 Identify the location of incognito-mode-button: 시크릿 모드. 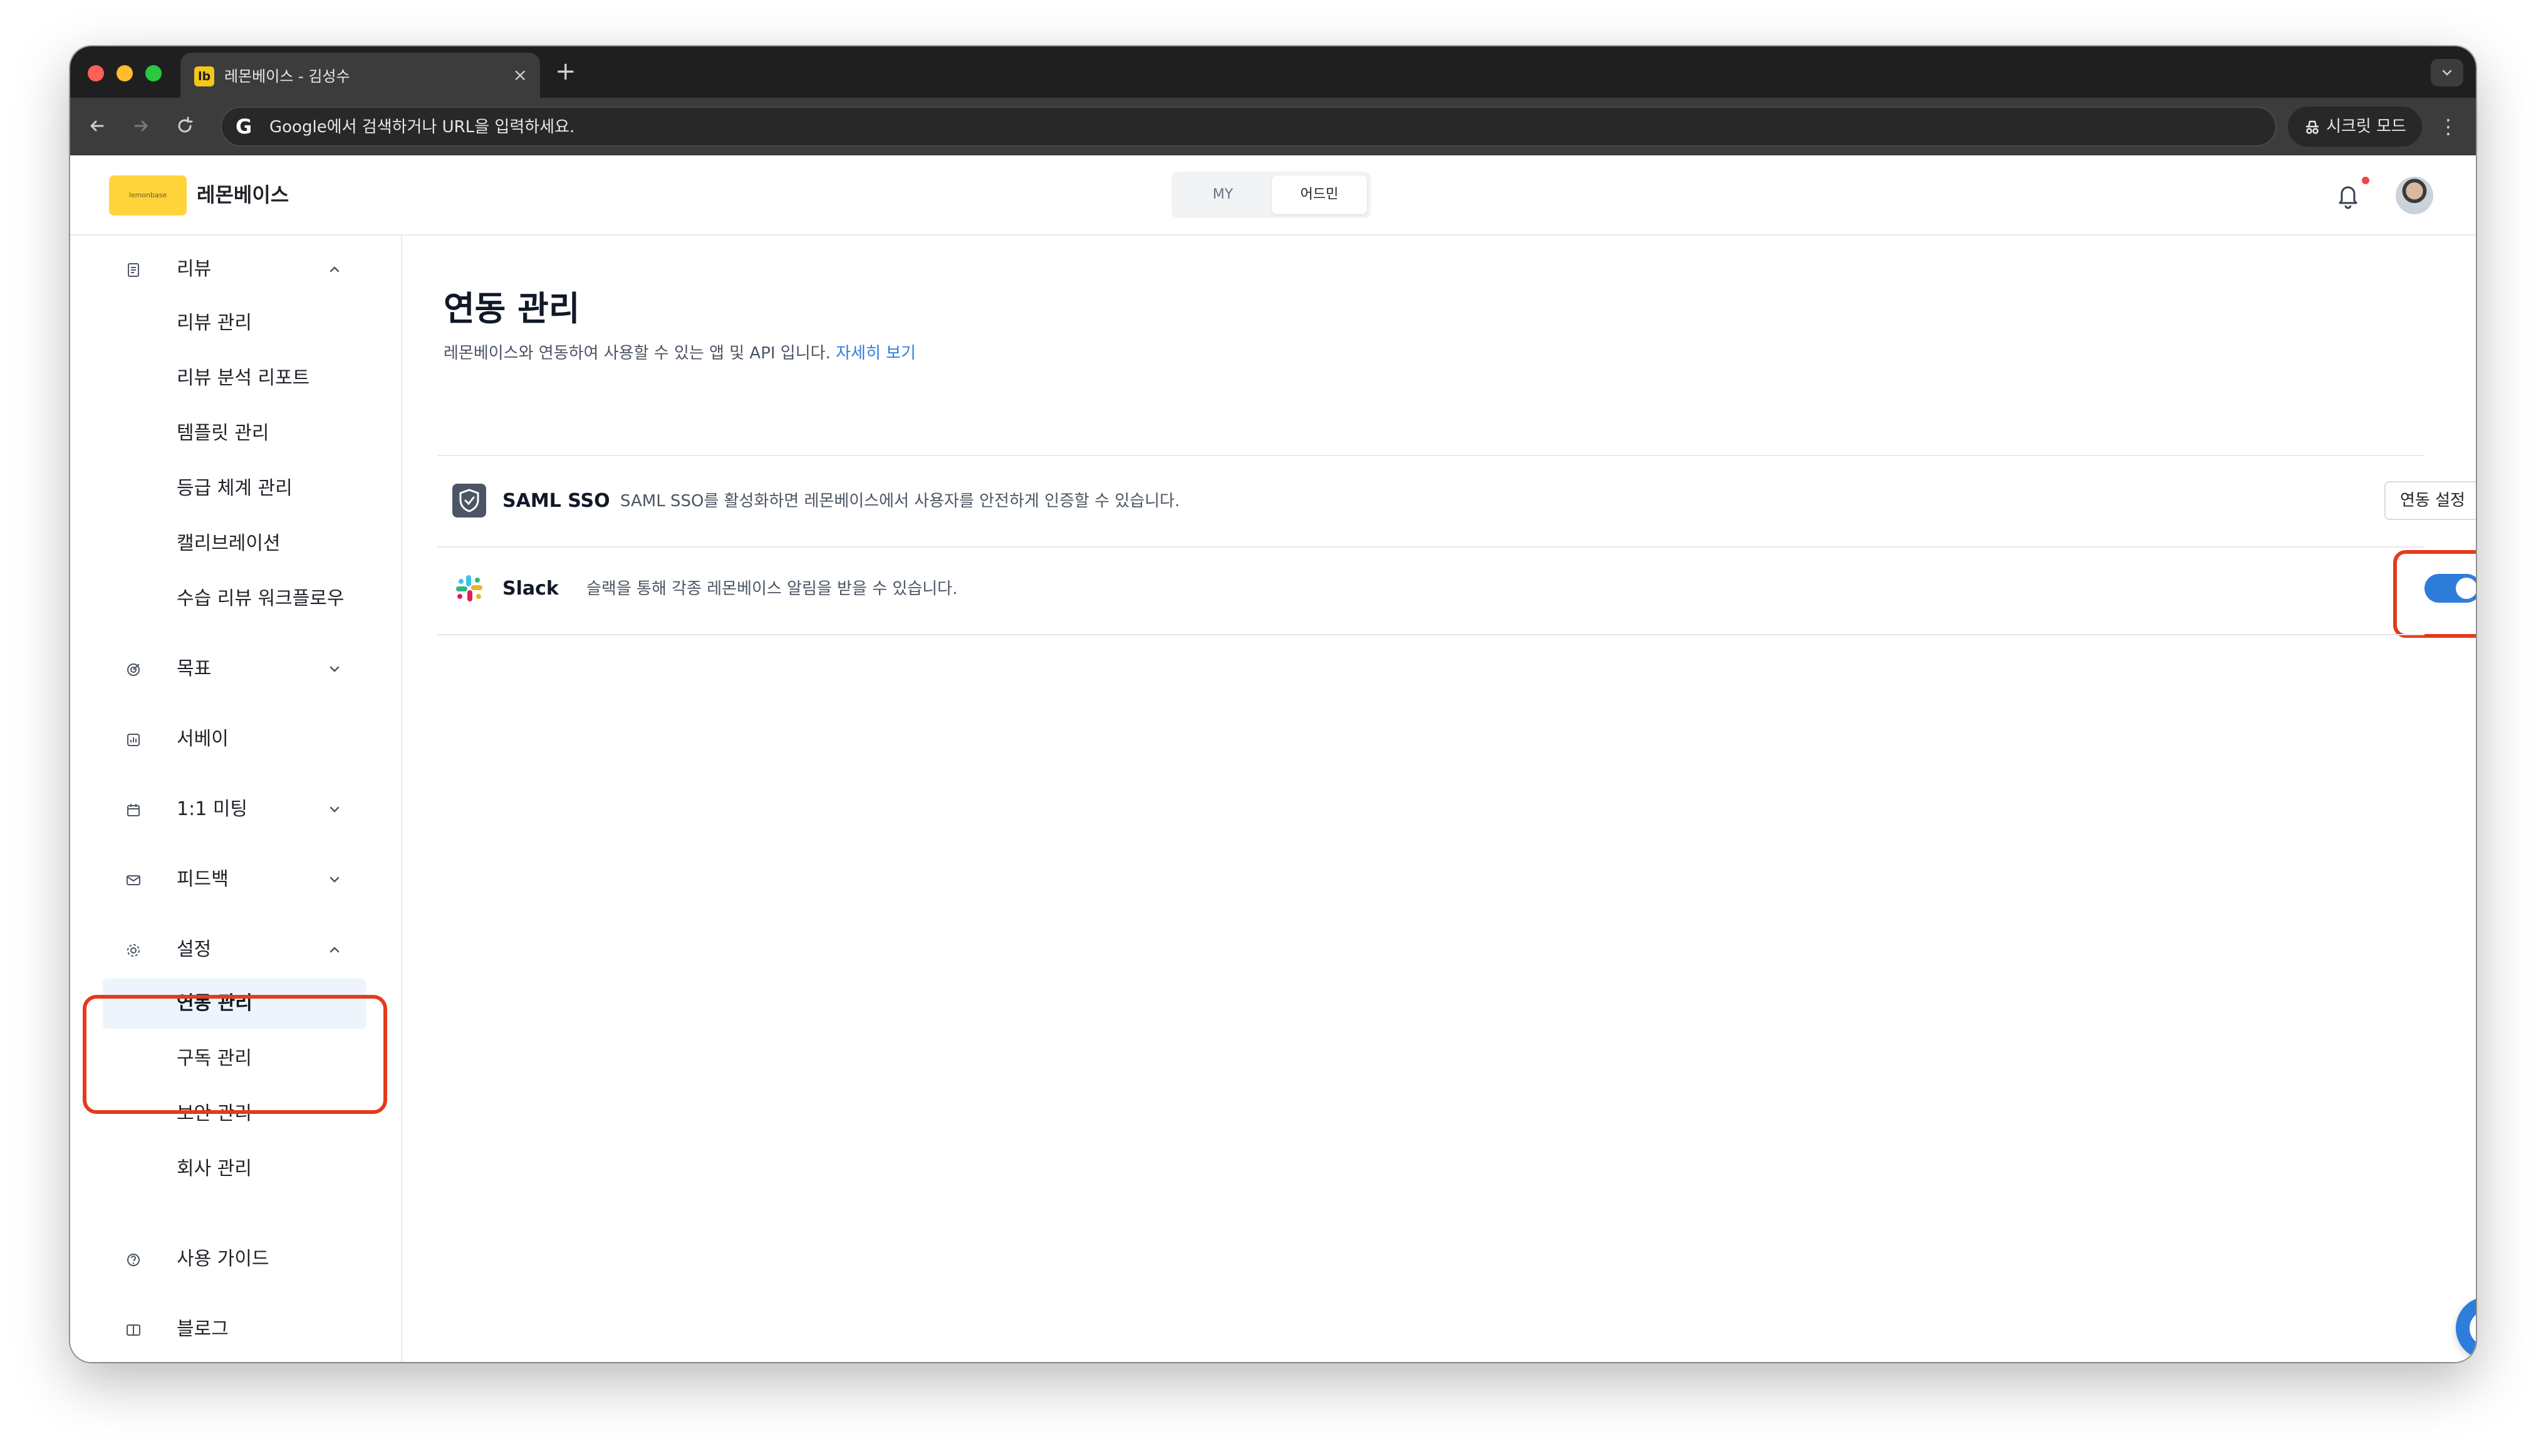
(2355, 127).